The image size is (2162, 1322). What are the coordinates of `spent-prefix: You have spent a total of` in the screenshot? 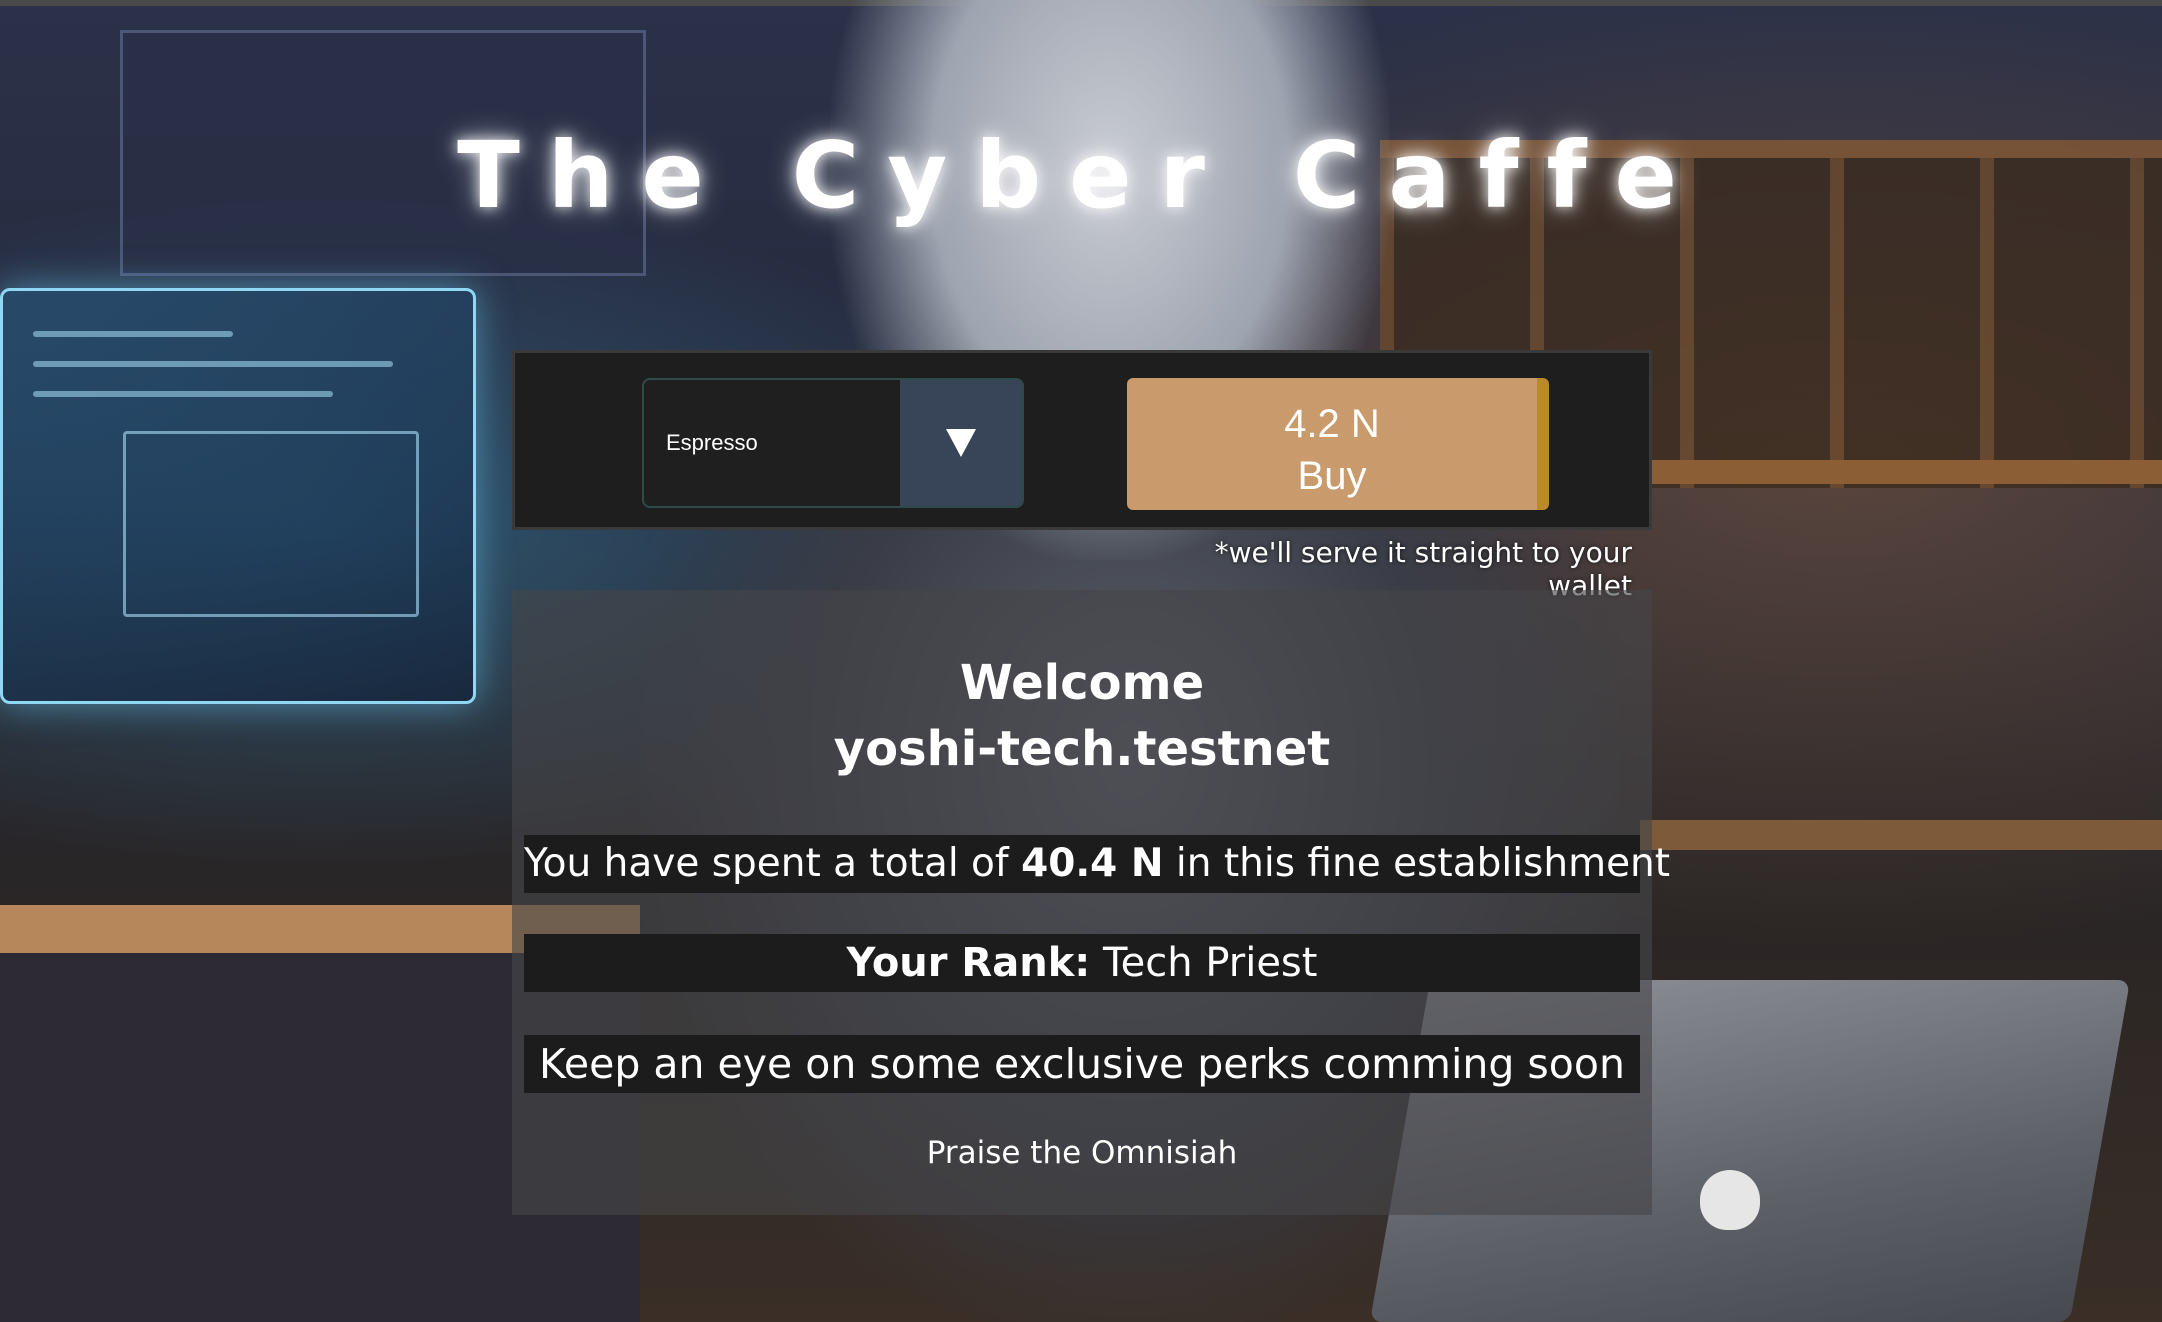 It's located at (766, 863).